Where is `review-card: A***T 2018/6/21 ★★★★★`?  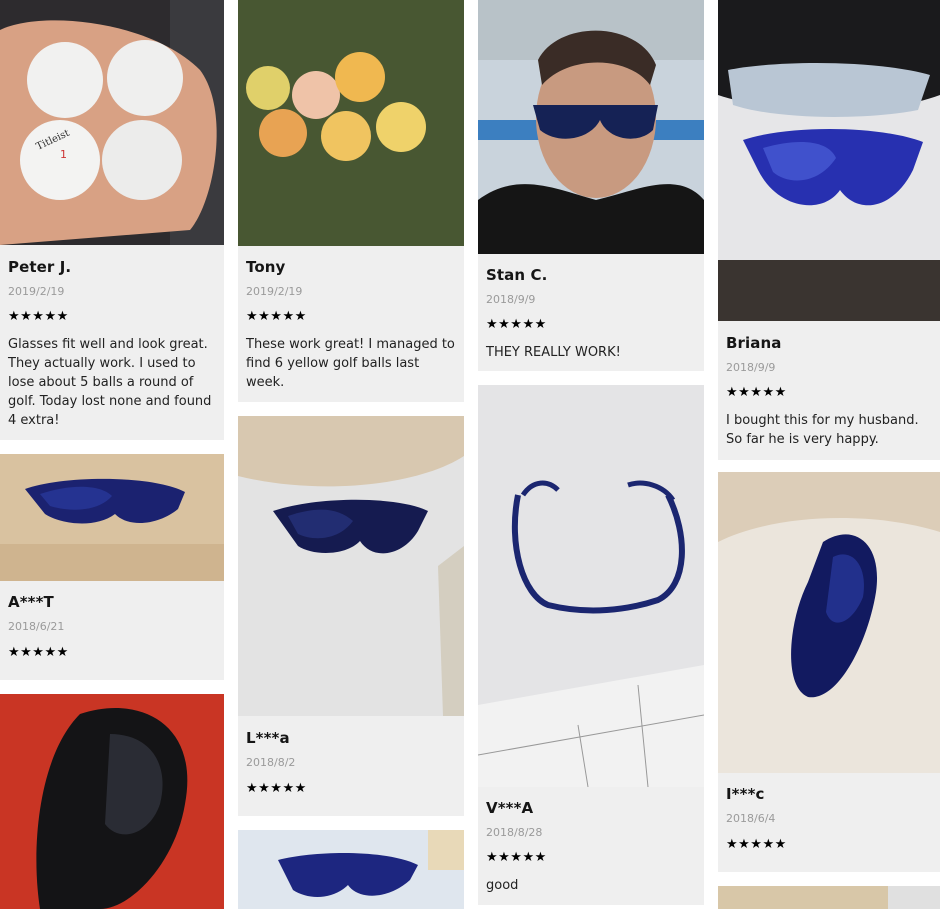 review-card: A***T 2018/6/21 ★★★★★ is located at coordinates (112, 567).